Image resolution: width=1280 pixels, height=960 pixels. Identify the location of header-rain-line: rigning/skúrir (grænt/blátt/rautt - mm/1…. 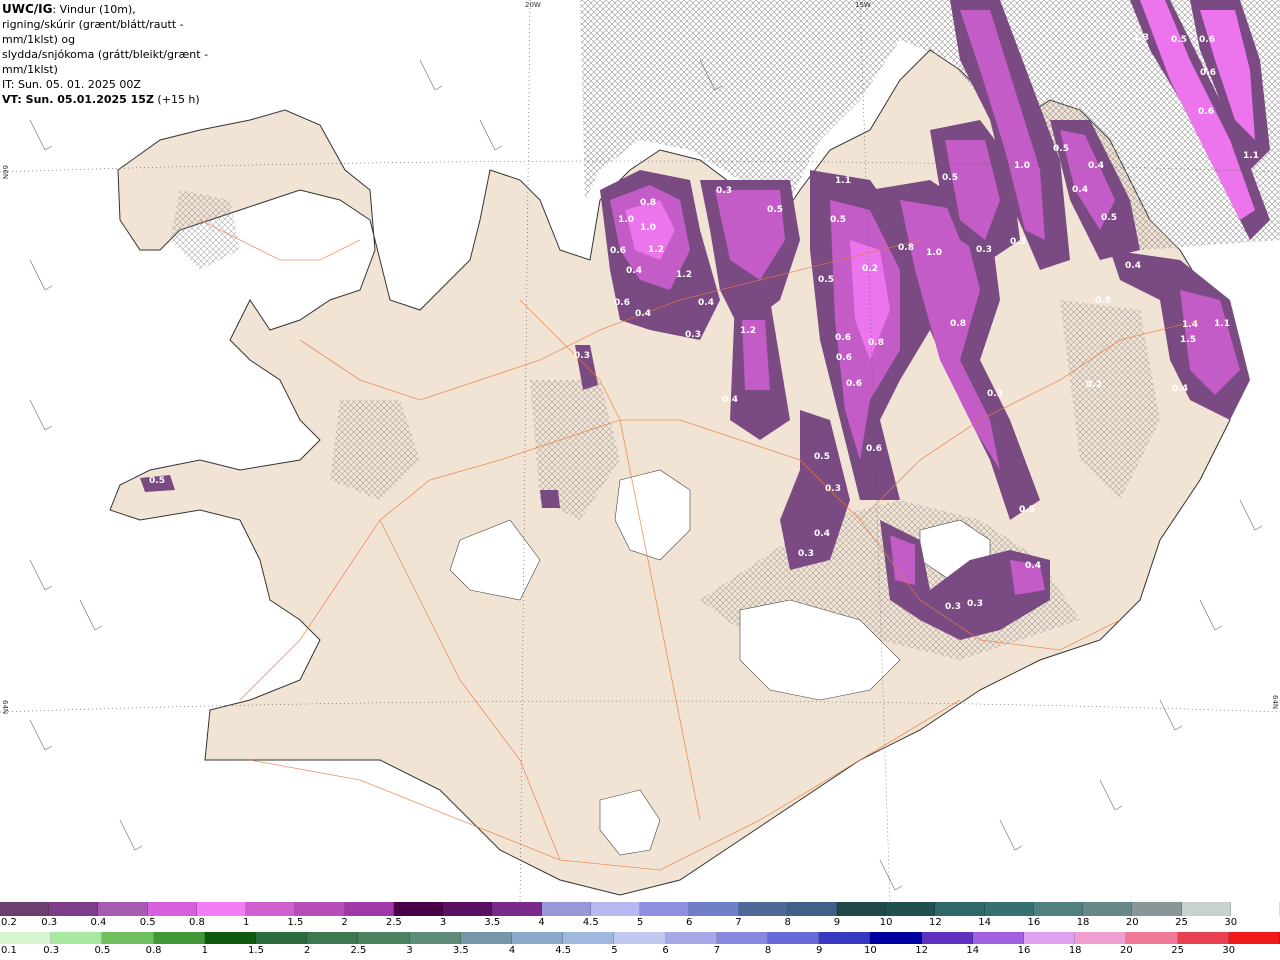
(93, 32).